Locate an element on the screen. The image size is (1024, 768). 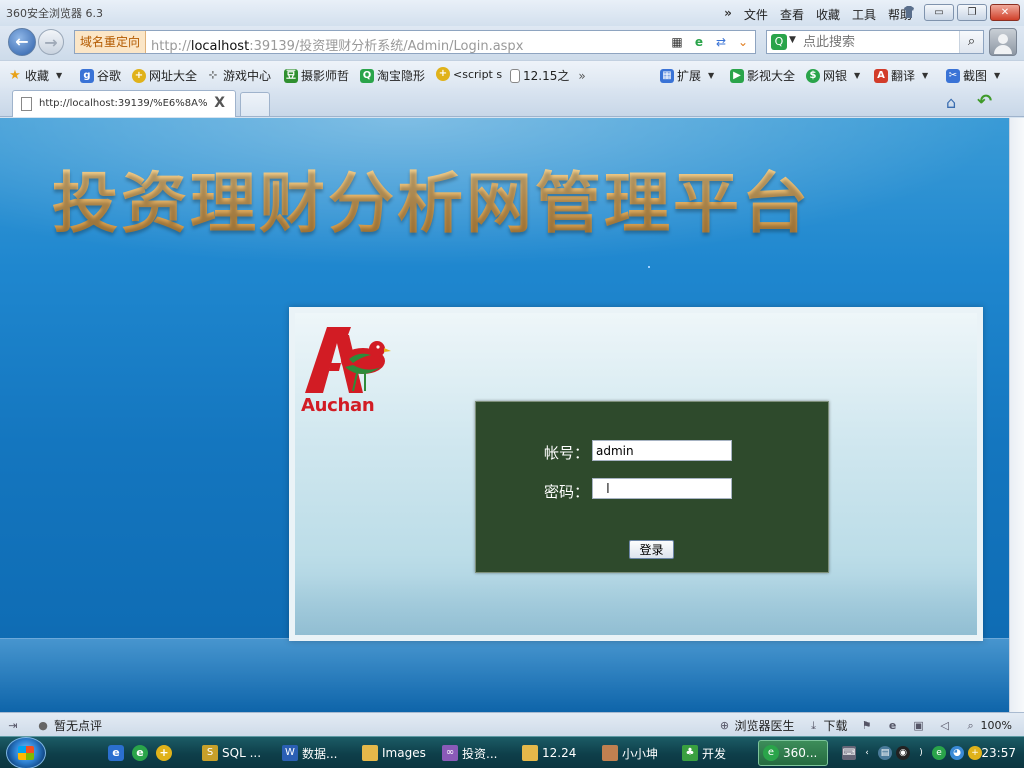
chat-tray-icon: ◕ is located at coordinates (957, 753).